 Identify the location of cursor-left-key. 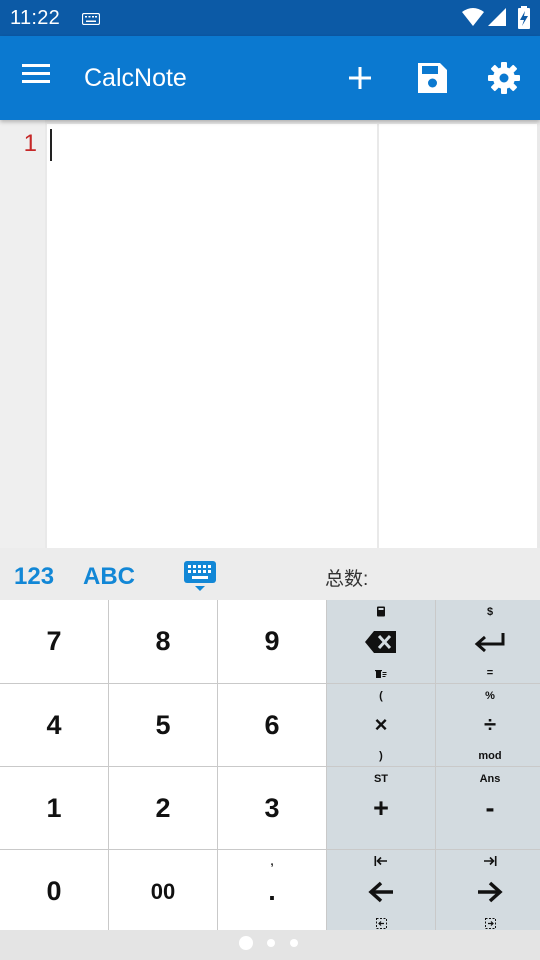
(381, 891).